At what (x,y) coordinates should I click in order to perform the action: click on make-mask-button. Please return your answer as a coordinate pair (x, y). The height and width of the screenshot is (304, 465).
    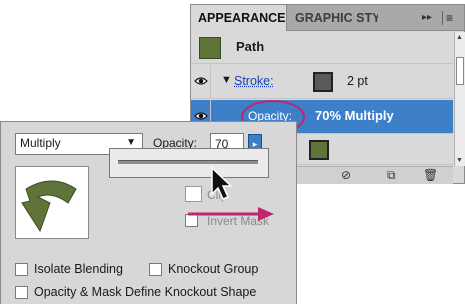
    Looking at the image, I should click on (193, 194).